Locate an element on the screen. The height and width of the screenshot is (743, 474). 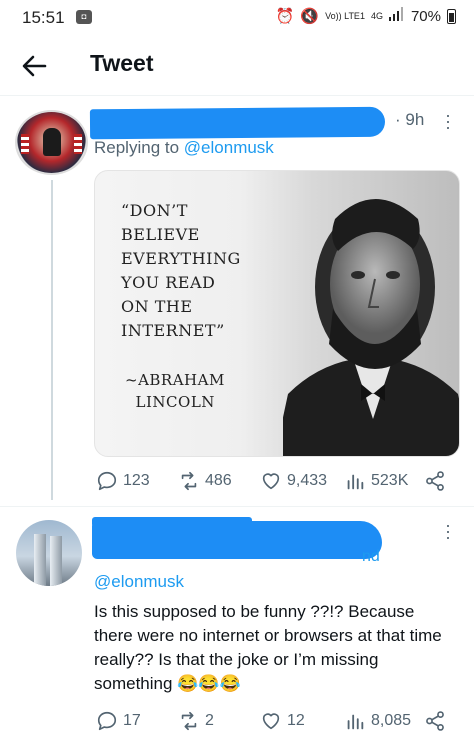
reply-replying-handle: @elonmusk is located at coordinates (139, 582).